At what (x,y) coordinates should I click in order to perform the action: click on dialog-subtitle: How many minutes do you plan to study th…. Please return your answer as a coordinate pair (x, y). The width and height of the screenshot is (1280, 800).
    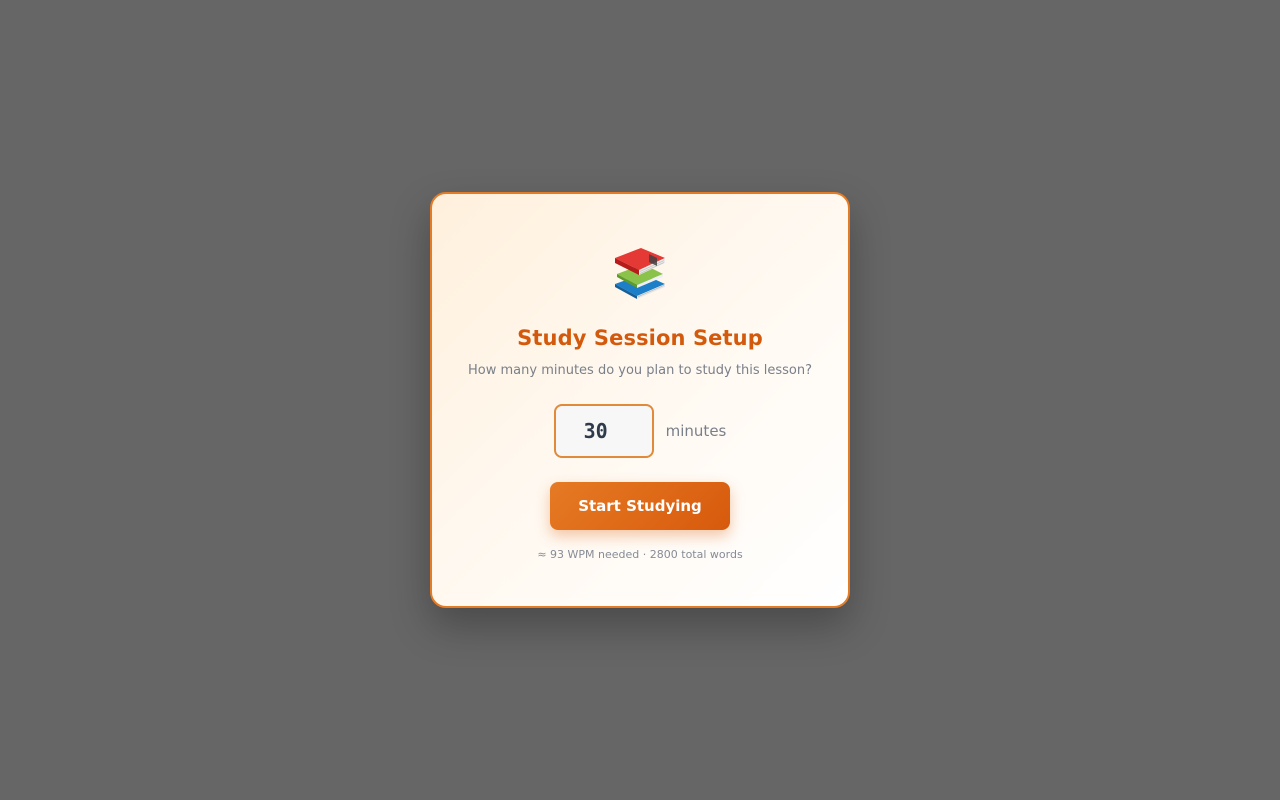
    Looking at the image, I should click on (640, 370).